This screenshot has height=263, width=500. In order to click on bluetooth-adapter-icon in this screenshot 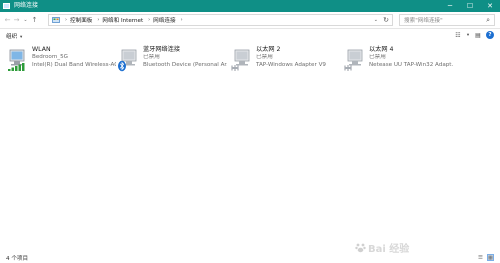, I will do `click(127, 60)`.